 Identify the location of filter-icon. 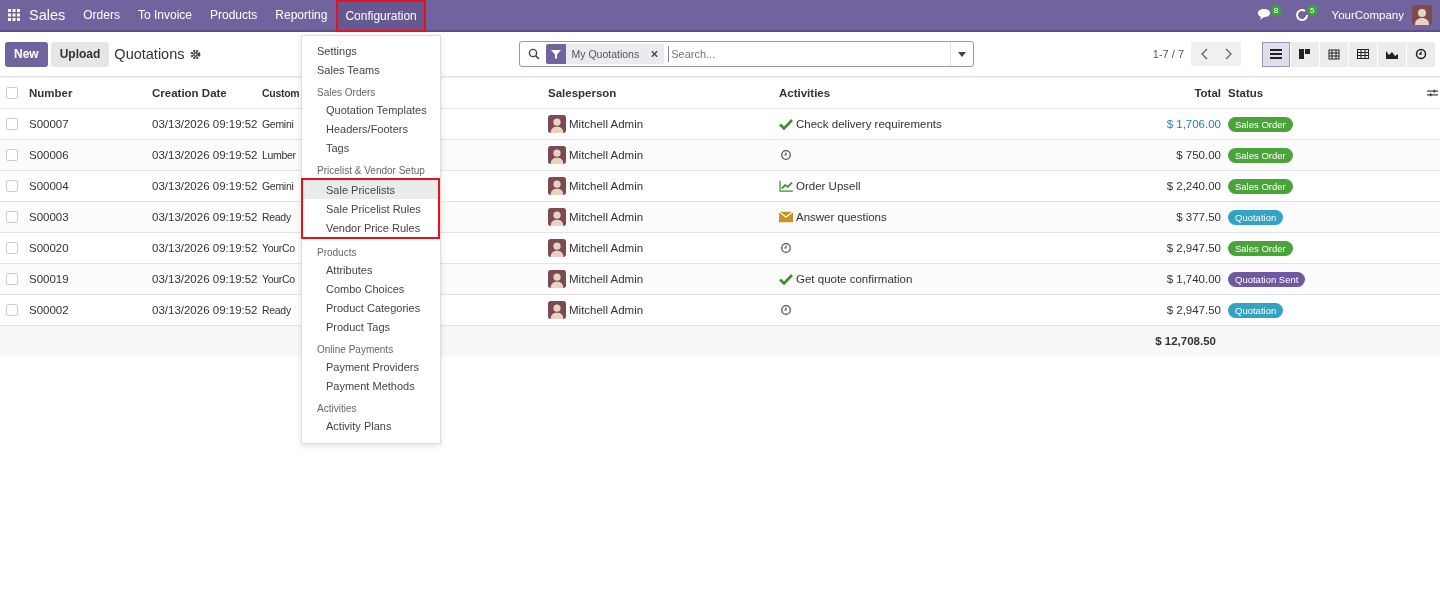
(555, 54).